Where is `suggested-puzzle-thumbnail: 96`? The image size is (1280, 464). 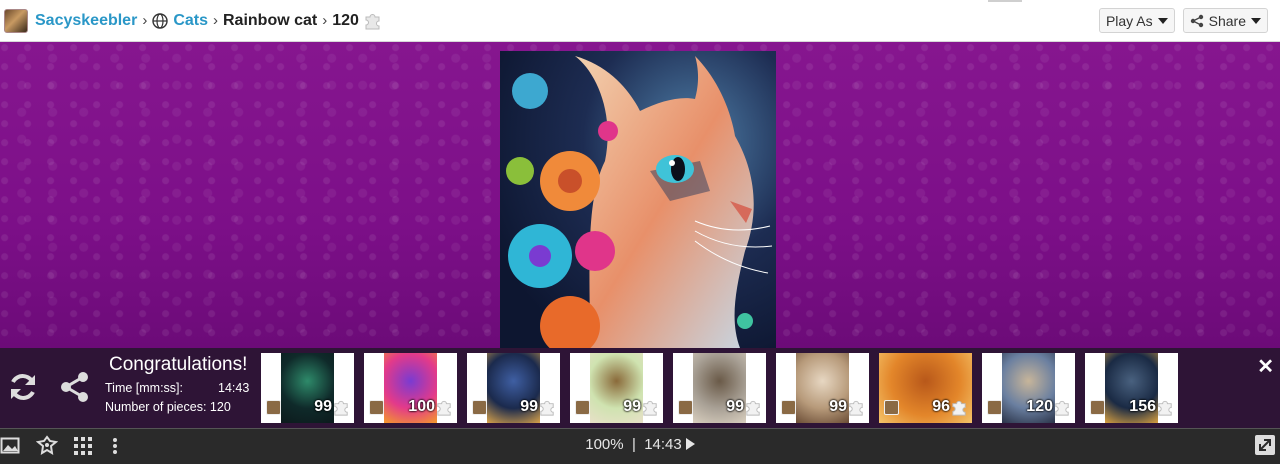
suggested-puzzle-thumbnail: 96 is located at coordinates (925, 388).